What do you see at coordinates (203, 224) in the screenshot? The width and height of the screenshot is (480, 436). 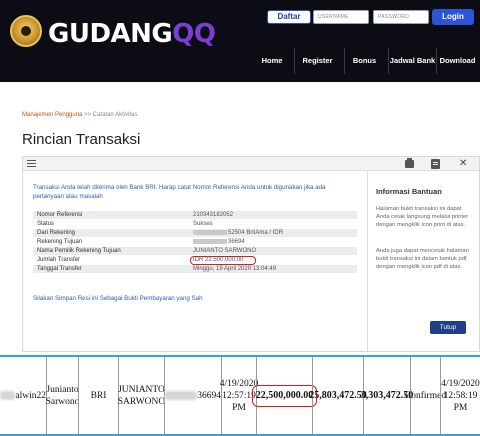 I see `detail-value: Sukses` at bounding box center [203, 224].